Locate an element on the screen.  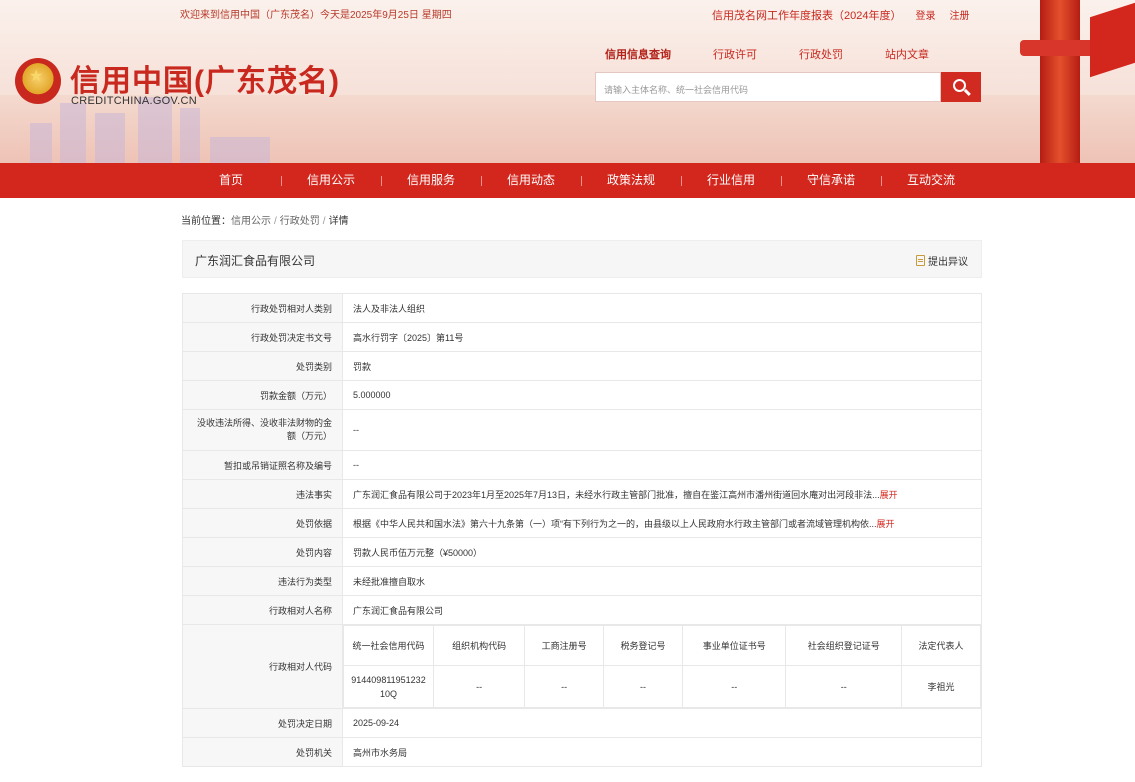
table-row: 处罚机关 高州市水务局 is located at coordinates (582, 752).